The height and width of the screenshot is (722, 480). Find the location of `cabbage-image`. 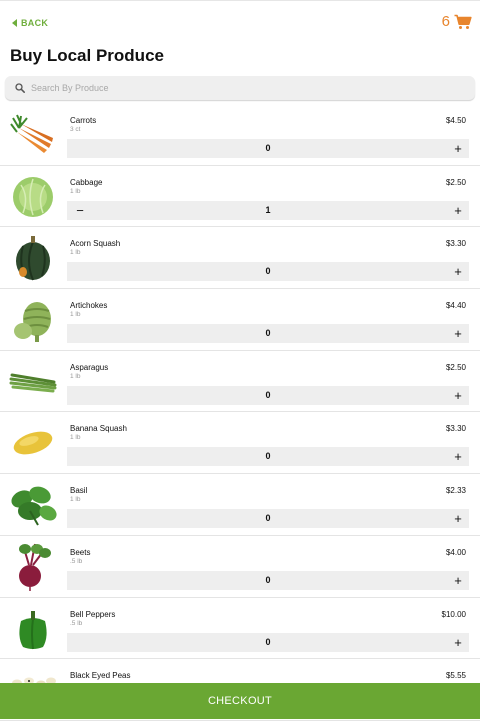

cabbage-image is located at coordinates (33, 197).